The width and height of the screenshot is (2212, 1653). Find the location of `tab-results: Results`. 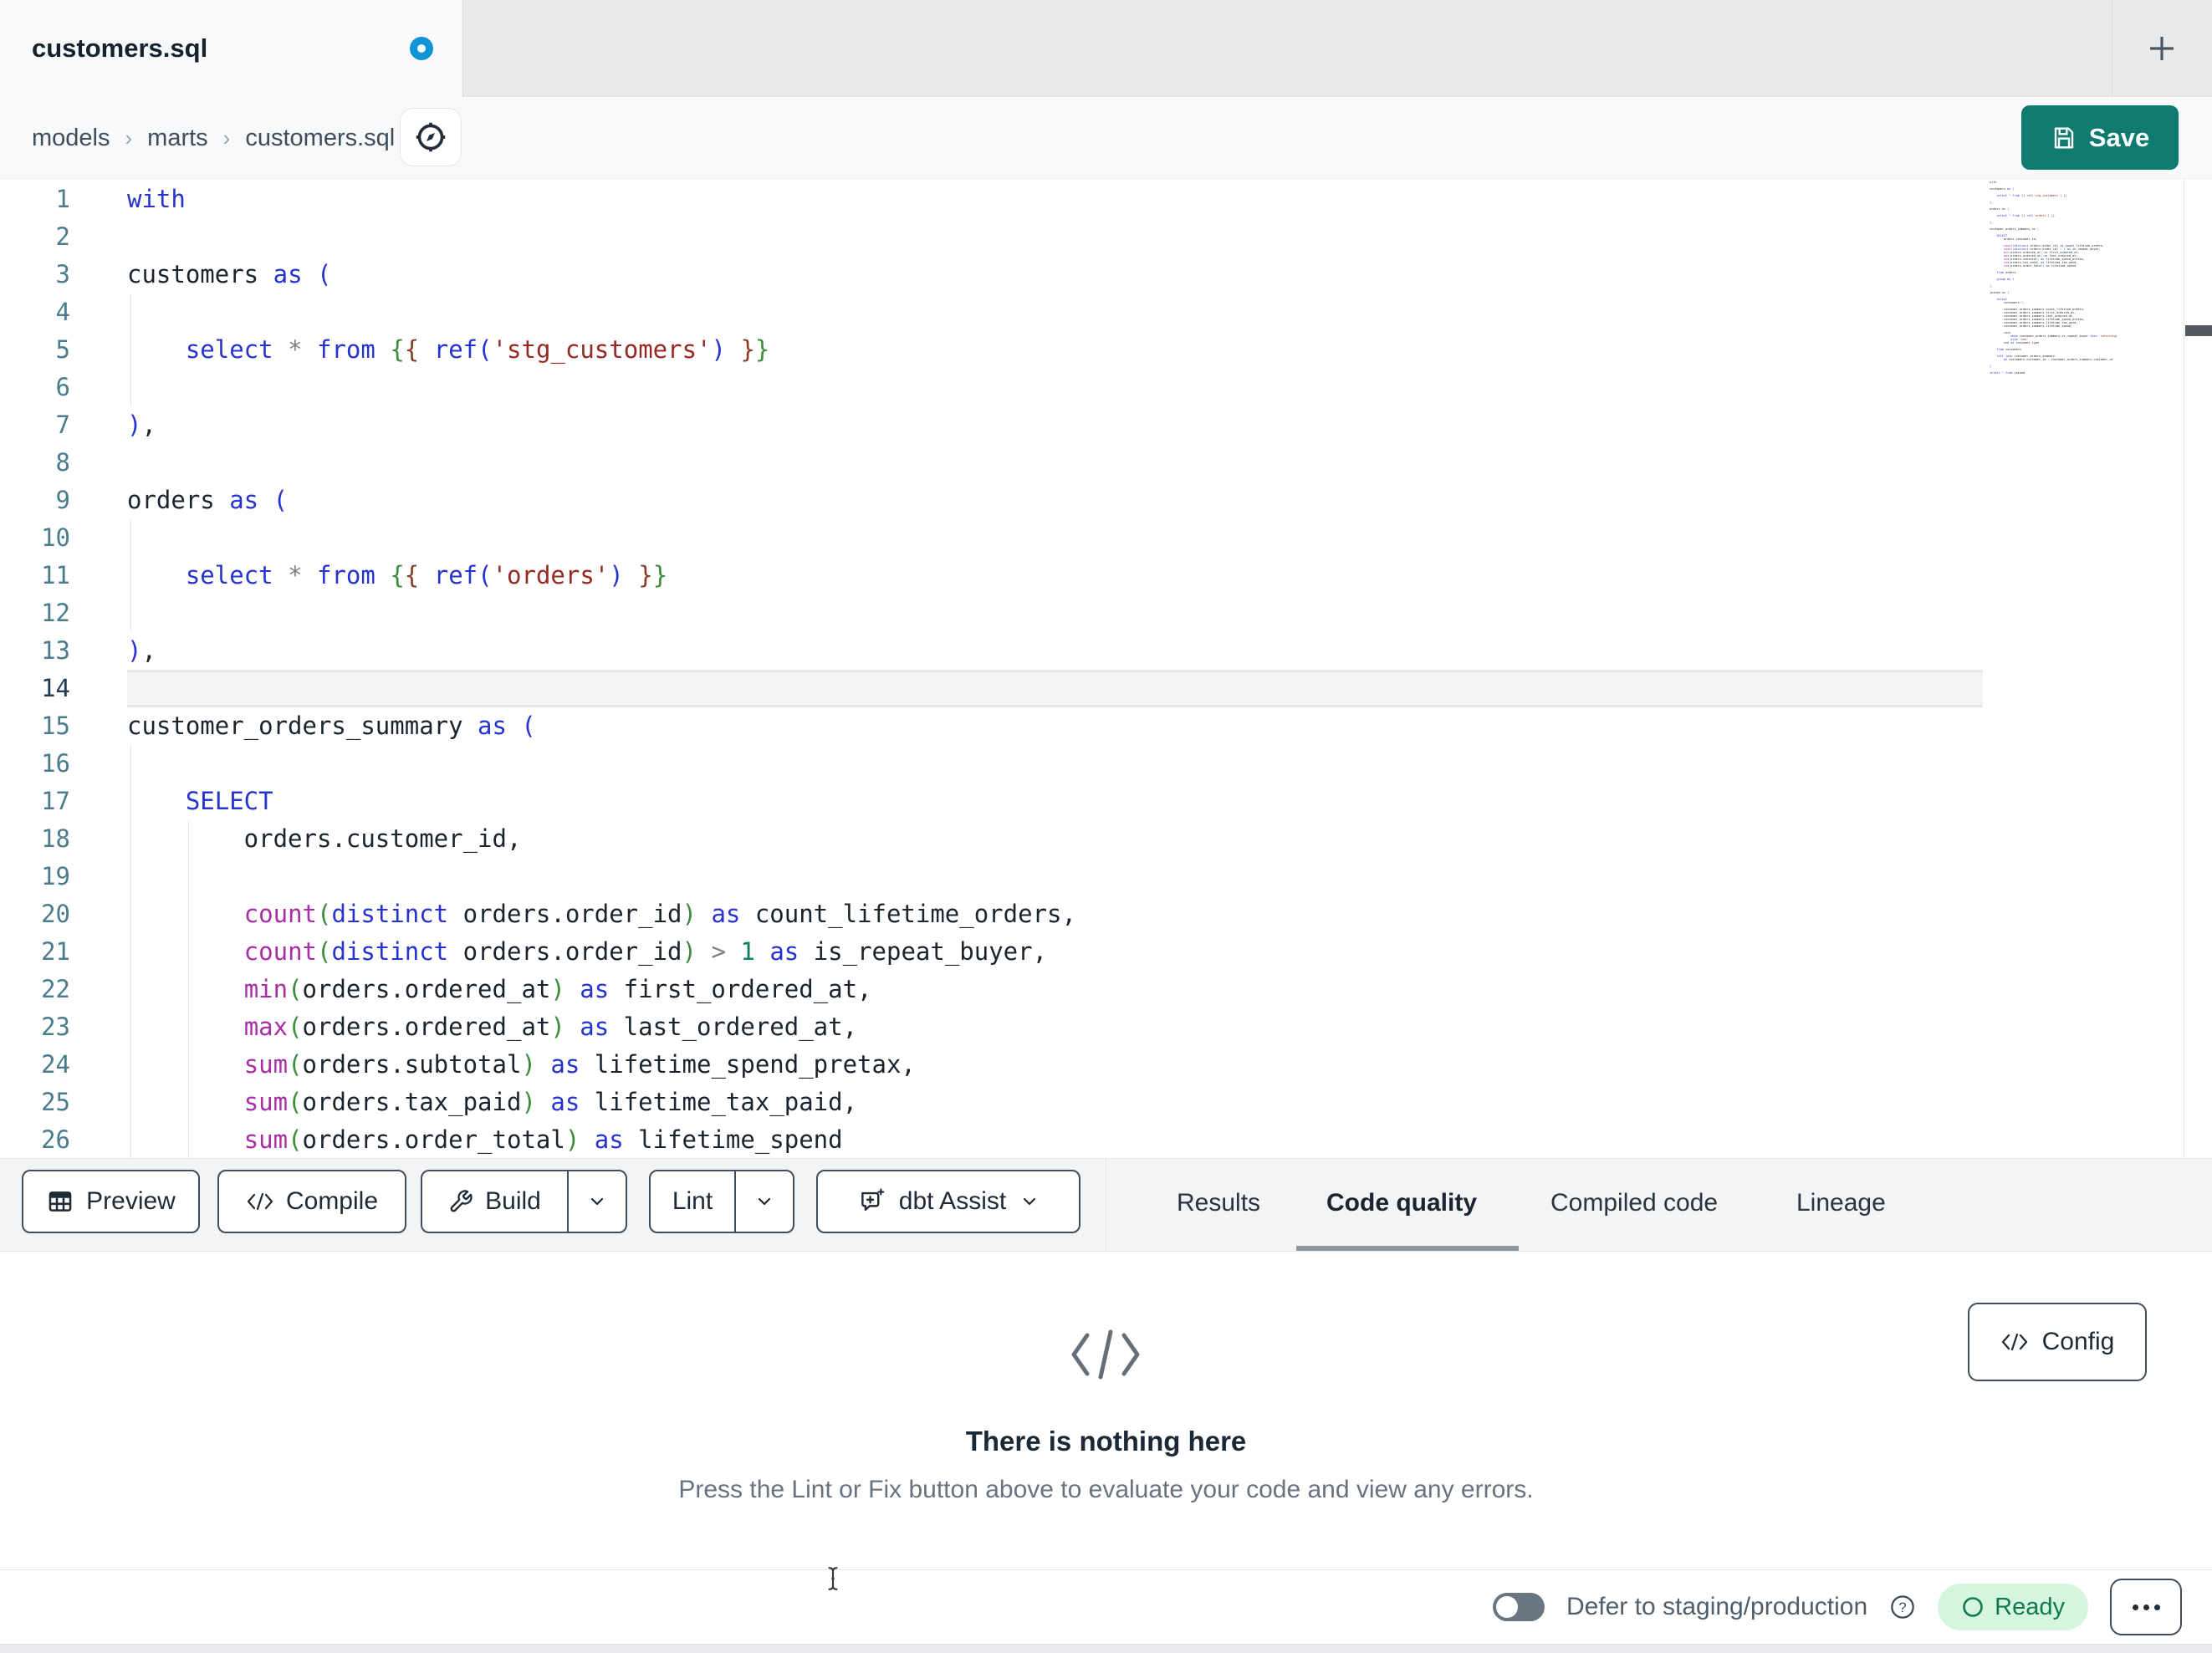

tab-results: Results is located at coordinates (1219, 1203).